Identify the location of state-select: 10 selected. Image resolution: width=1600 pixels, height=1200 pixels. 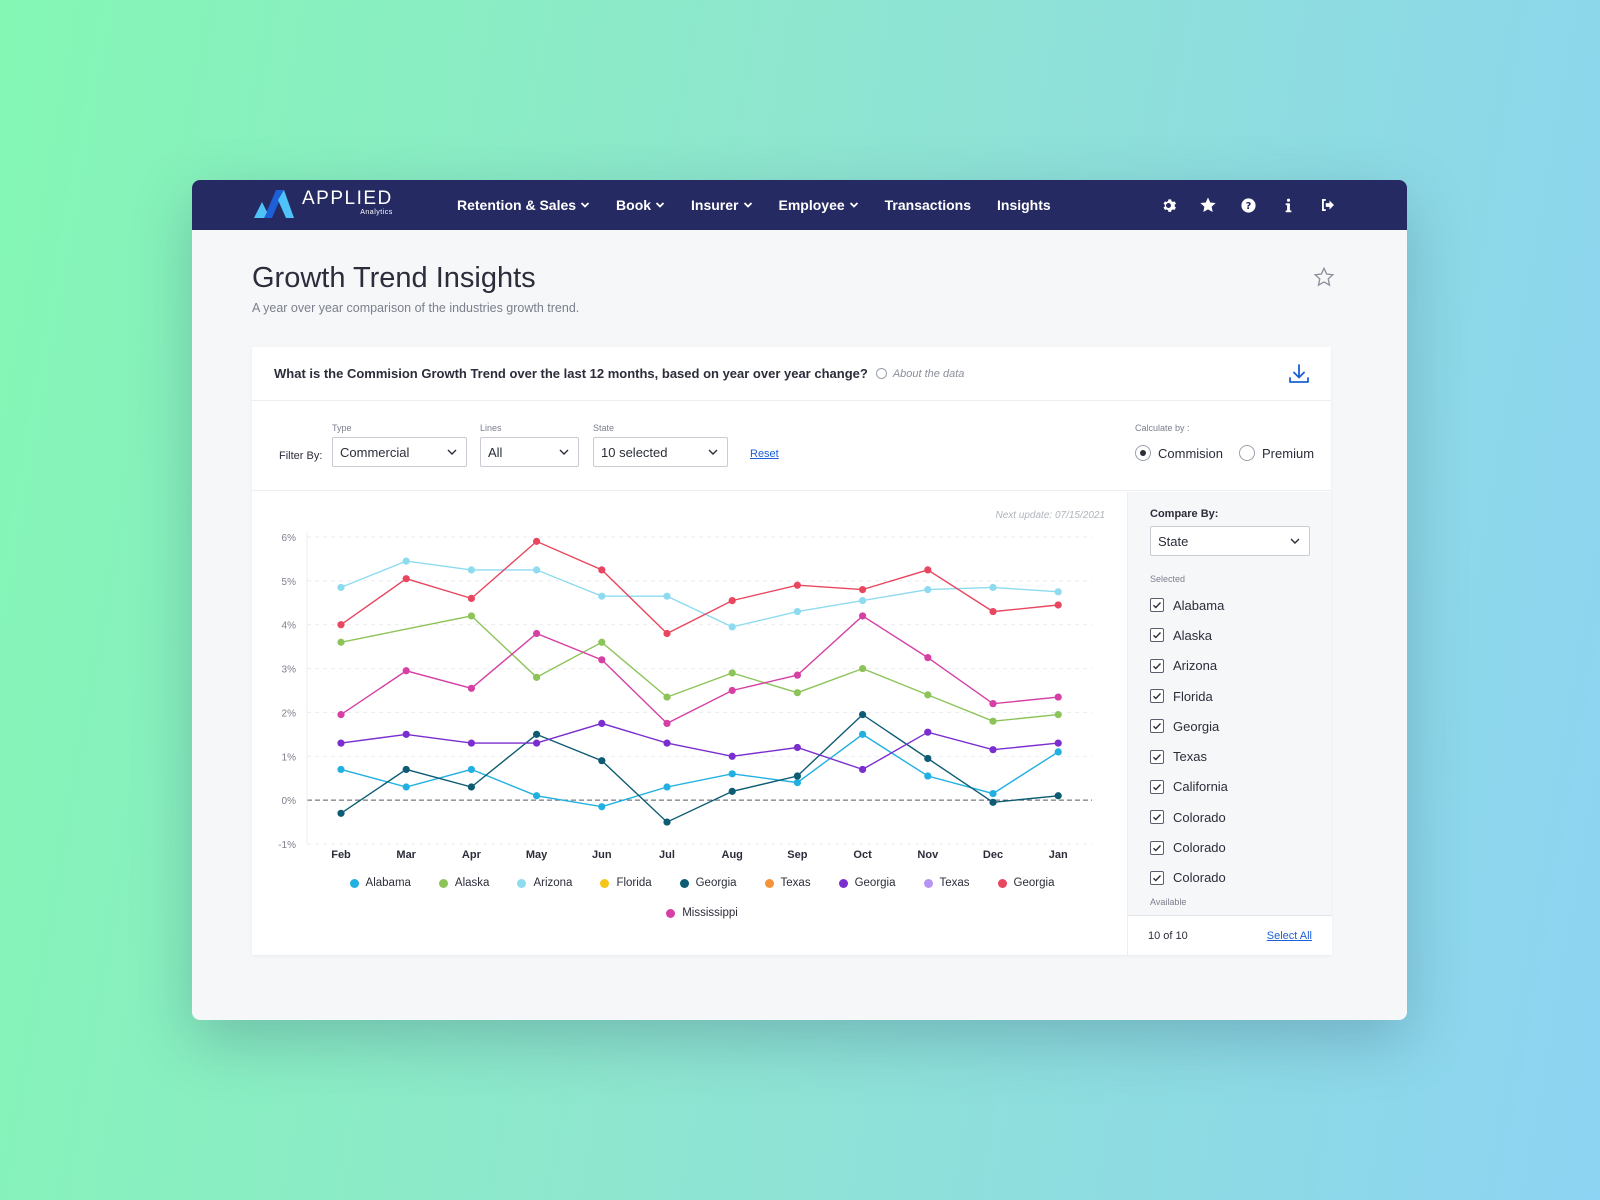
(660, 452).